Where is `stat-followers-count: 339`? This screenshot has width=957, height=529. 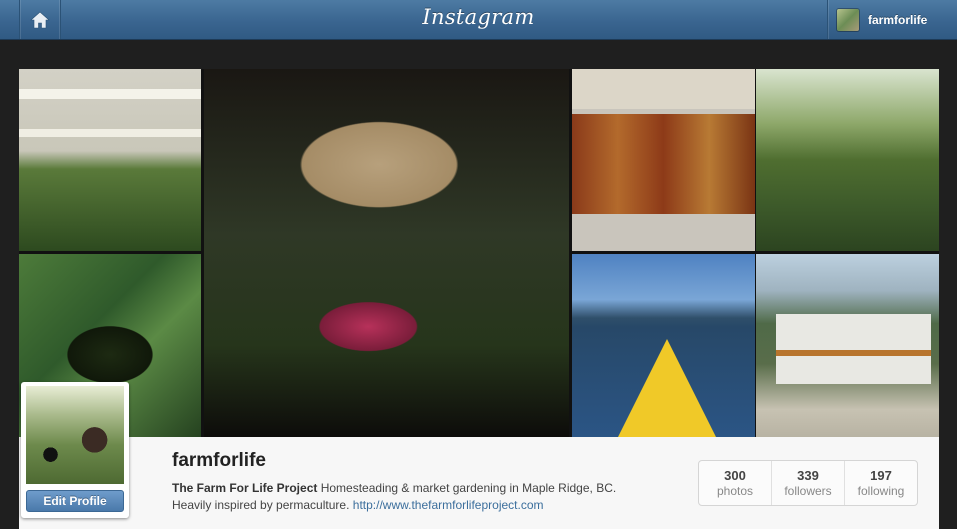
stat-followers-count: 339 is located at coordinates (808, 475).